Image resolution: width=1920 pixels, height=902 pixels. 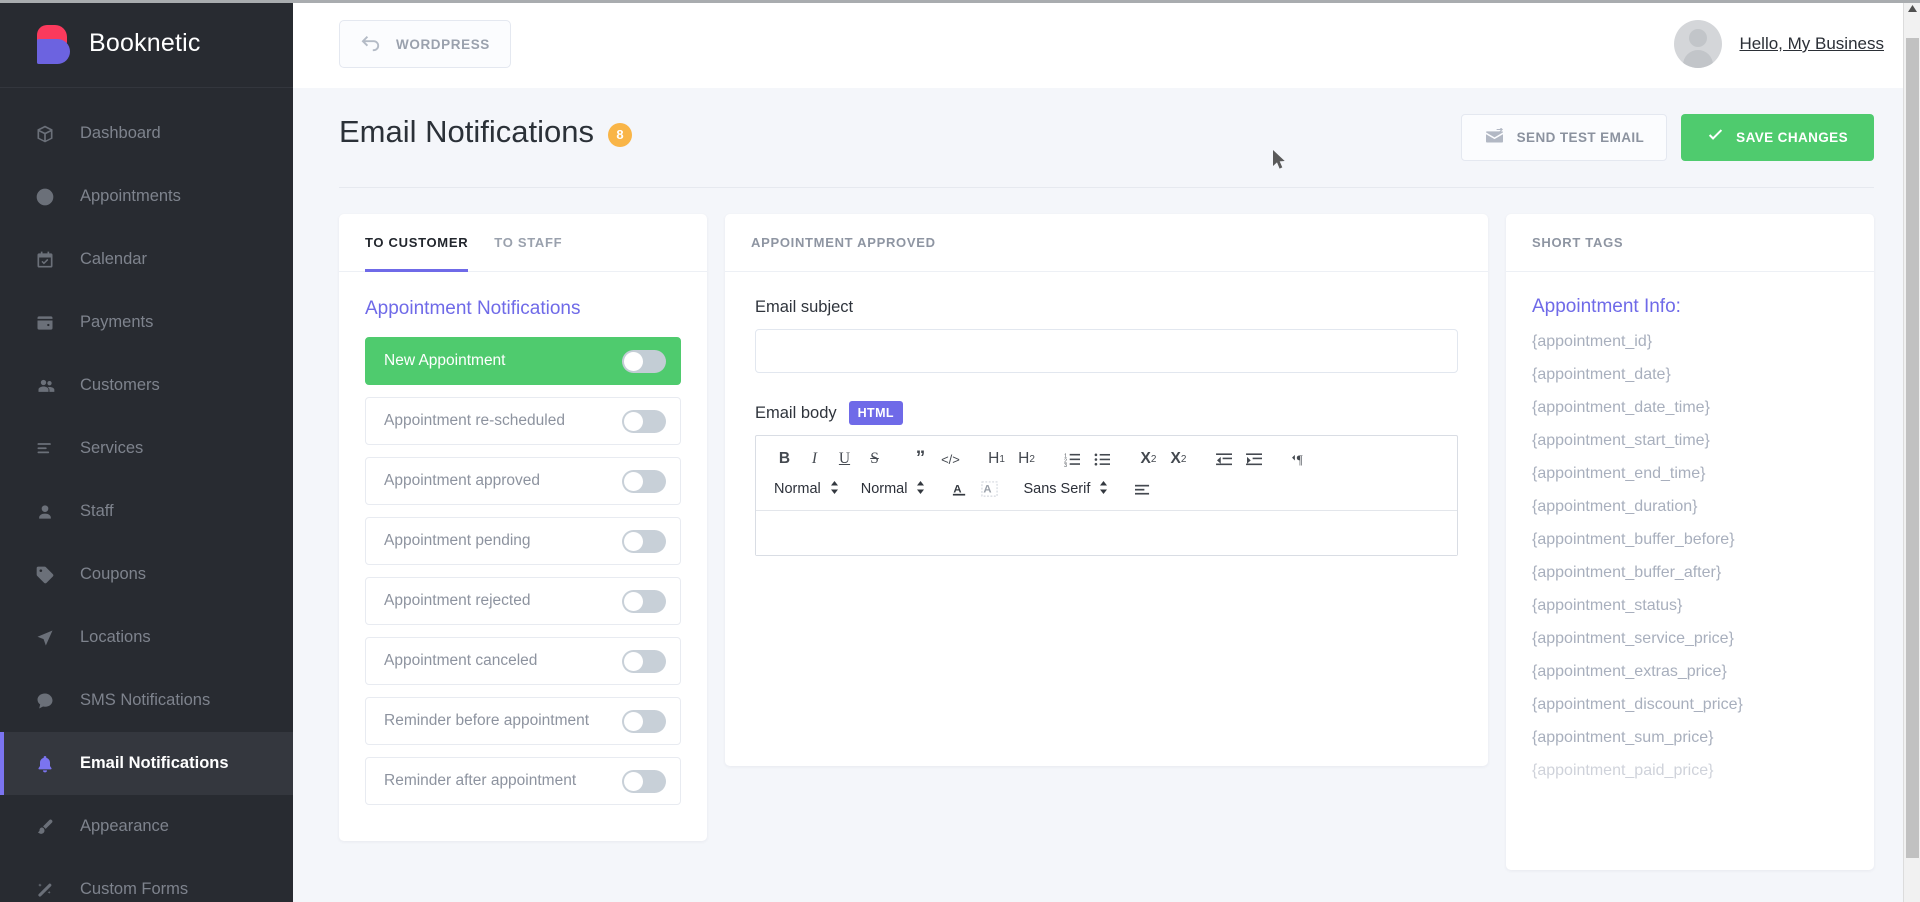 I want to click on short-tag: {appointment_date_time}, so click(x=1690, y=408).